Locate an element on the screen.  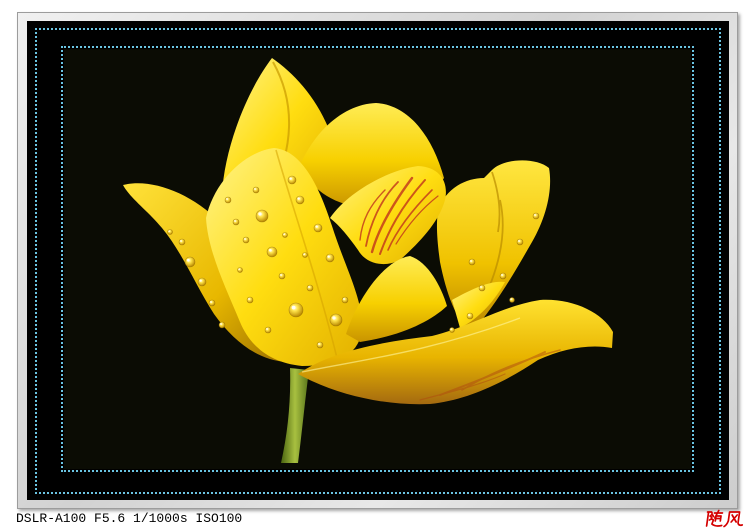
tulip-stem is located at coordinates (295, 415).